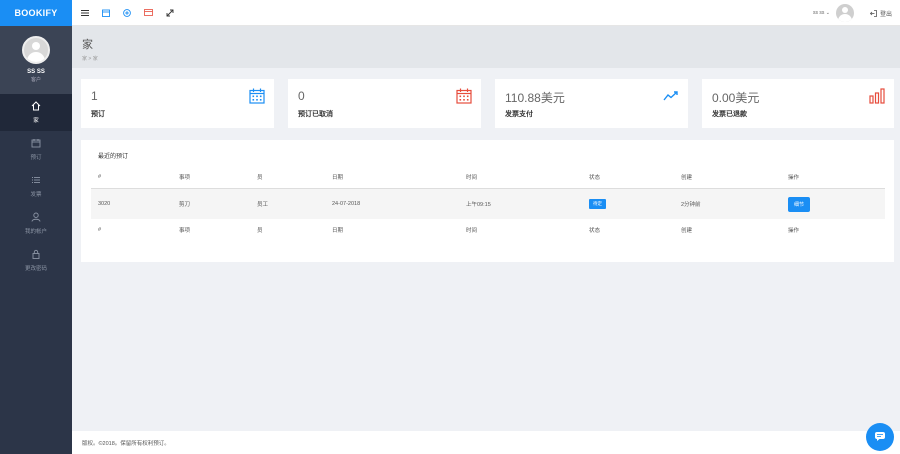 This screenshot has width=900, height=454. Describe the element at coordinates (35, 232) in the screenshot. I see `sidebar-item-label: 我的帐户` at that location.